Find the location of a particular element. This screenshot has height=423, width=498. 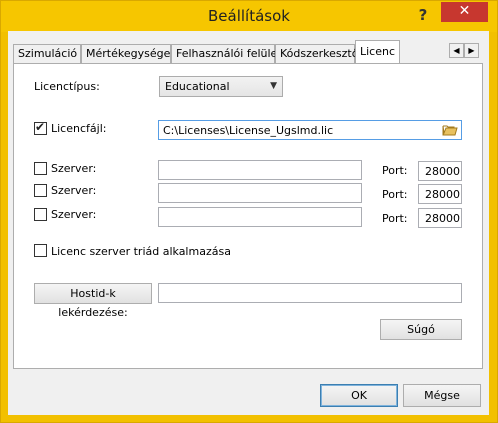

scroll-right-icon: ▶ is located at coordinates (471, 50).